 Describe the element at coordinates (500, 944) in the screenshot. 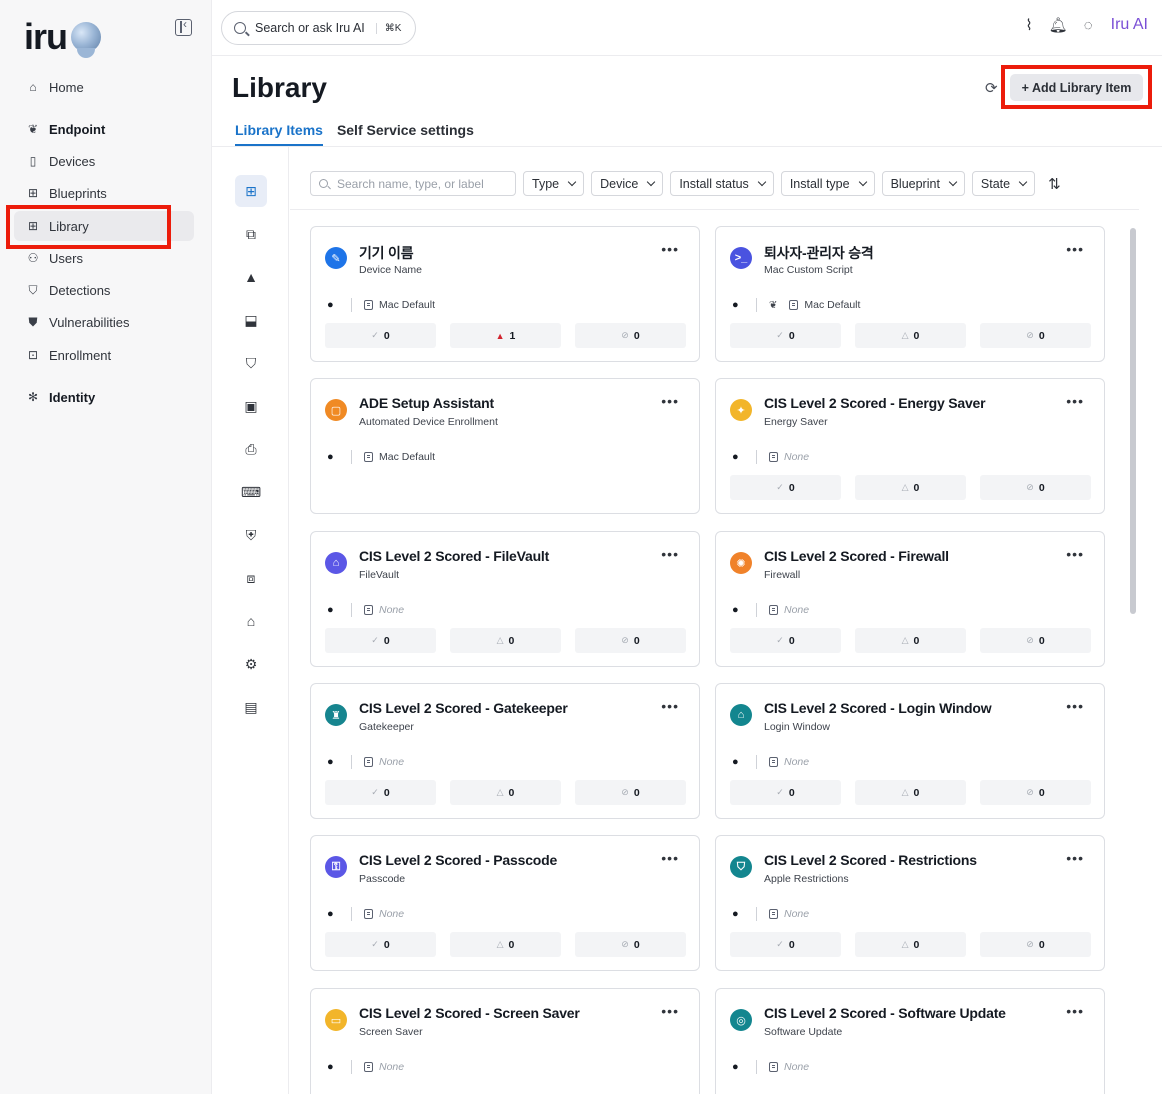

I see `error-icon: △` at that location.